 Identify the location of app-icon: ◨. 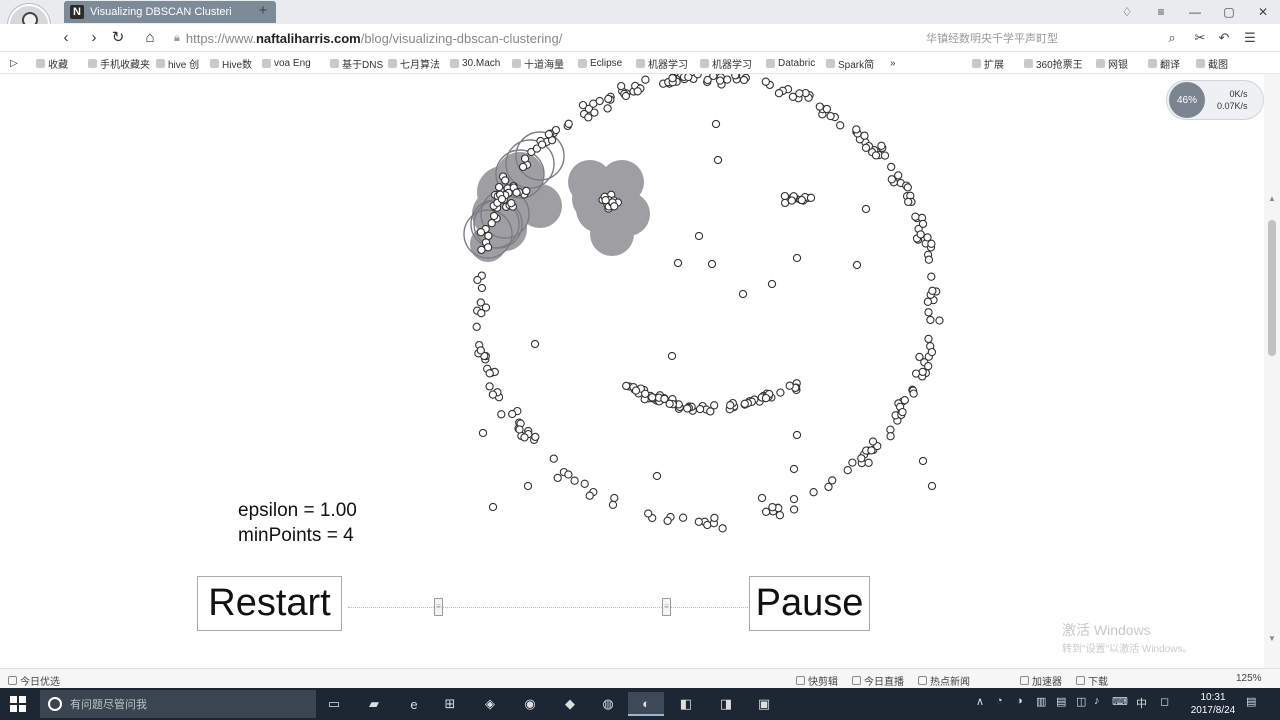
(726, 704).